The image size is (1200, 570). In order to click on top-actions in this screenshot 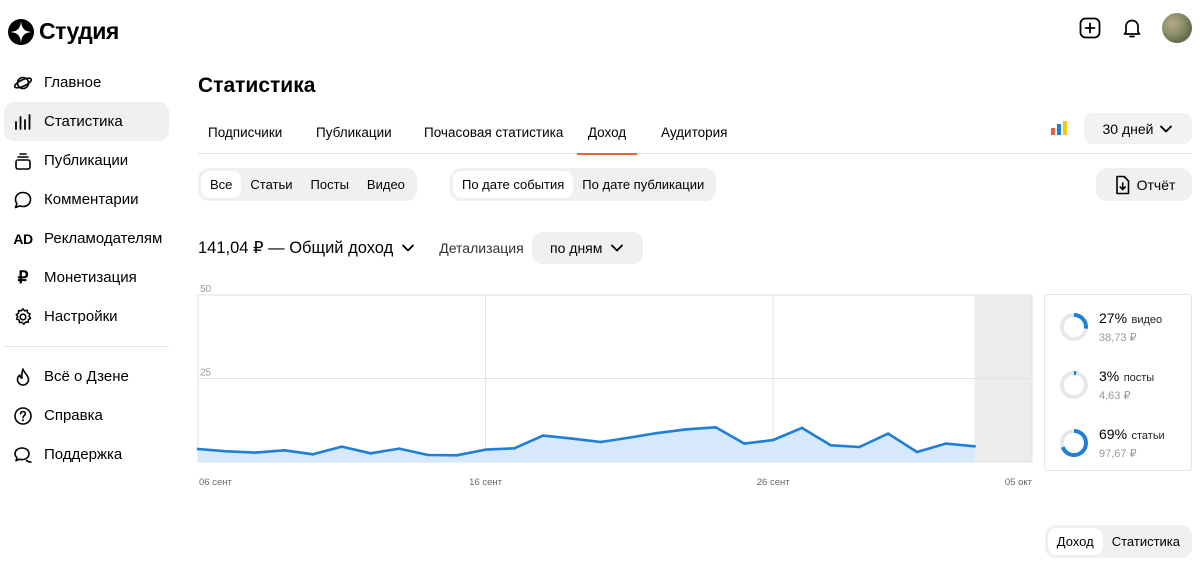, I will do `click(1135, 28)`.